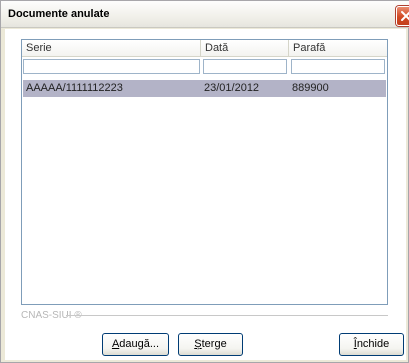 The width and height of the screenshot is (409, 363). I want to click on delete-button-label: terge, so click(214, 344).